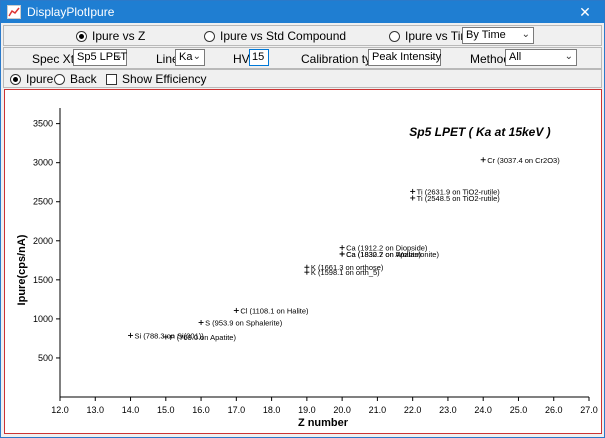  What do you see at coordinates (413, 410) in the screenshot?
I see `x-tick-label: 22.0` at bounding box center [413, 410].